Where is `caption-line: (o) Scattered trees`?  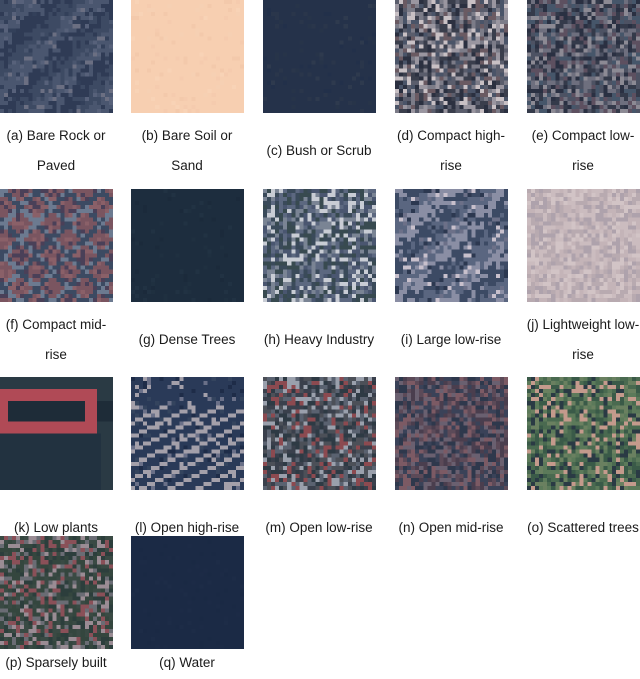
caption-line: (o) Scattered trees is located at coordinates (583, 527).